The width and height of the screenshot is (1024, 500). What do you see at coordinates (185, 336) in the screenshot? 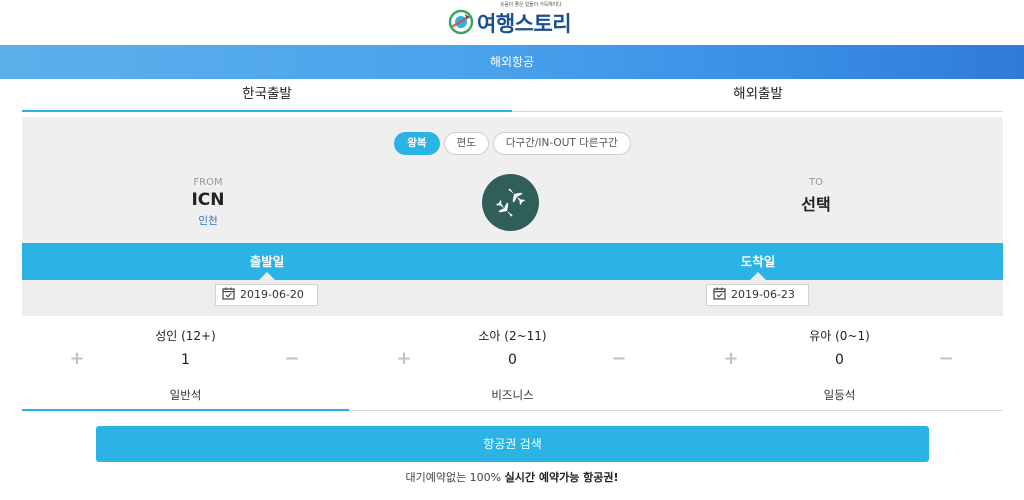
I see `adult-label: 성인 (12+)` at bounding box center [185, 336].